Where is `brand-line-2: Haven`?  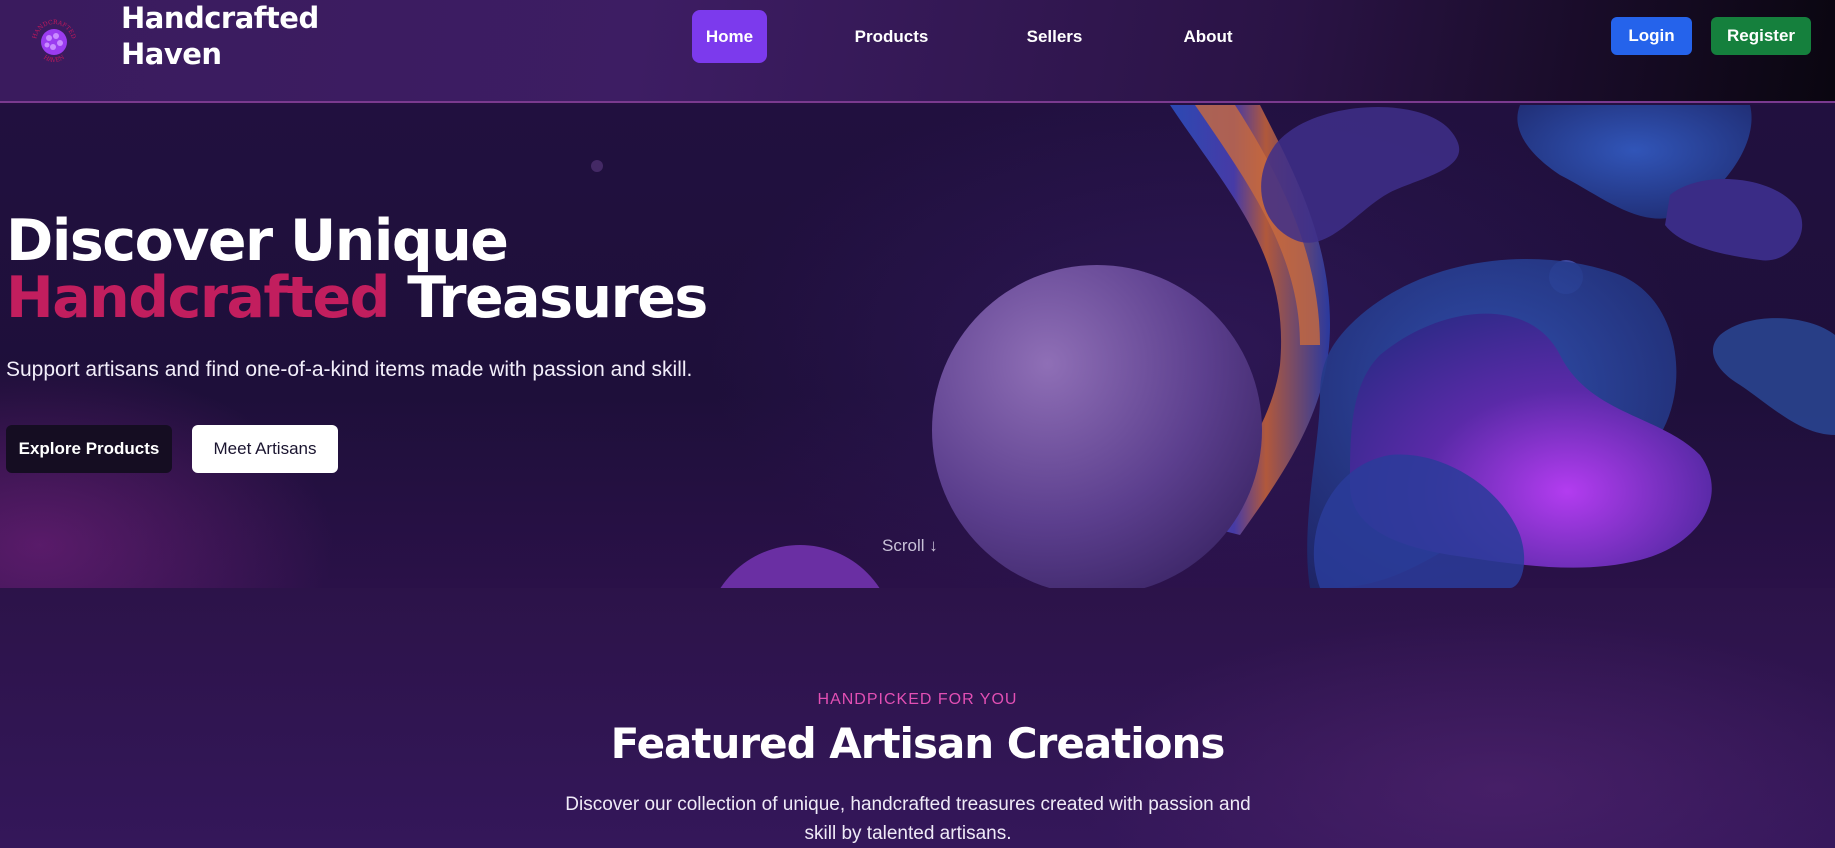 brand-line-2: Haven is located at coordinates (171, 54).